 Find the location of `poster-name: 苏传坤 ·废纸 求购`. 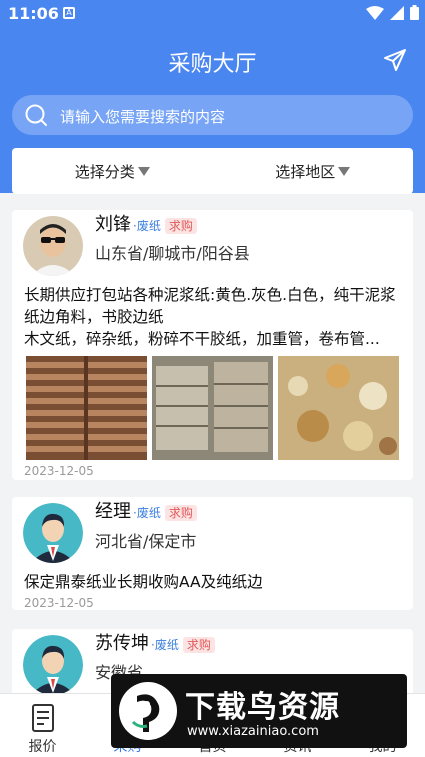

poster-name: 苏传坤 ·废纸 求购 is located at coordinates (155, 642).